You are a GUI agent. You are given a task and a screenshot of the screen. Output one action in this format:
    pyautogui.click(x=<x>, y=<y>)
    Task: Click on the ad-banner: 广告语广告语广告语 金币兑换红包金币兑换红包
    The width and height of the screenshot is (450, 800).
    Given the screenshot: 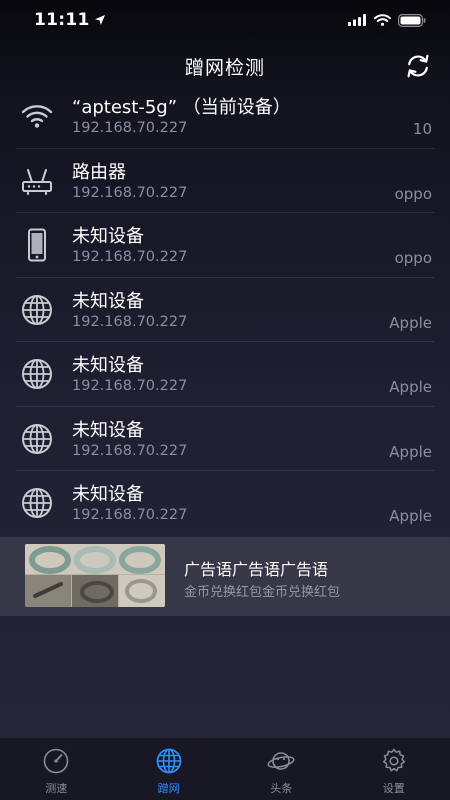 What is the action you would take?
    pyautogui.click(x=225, y=576)
    